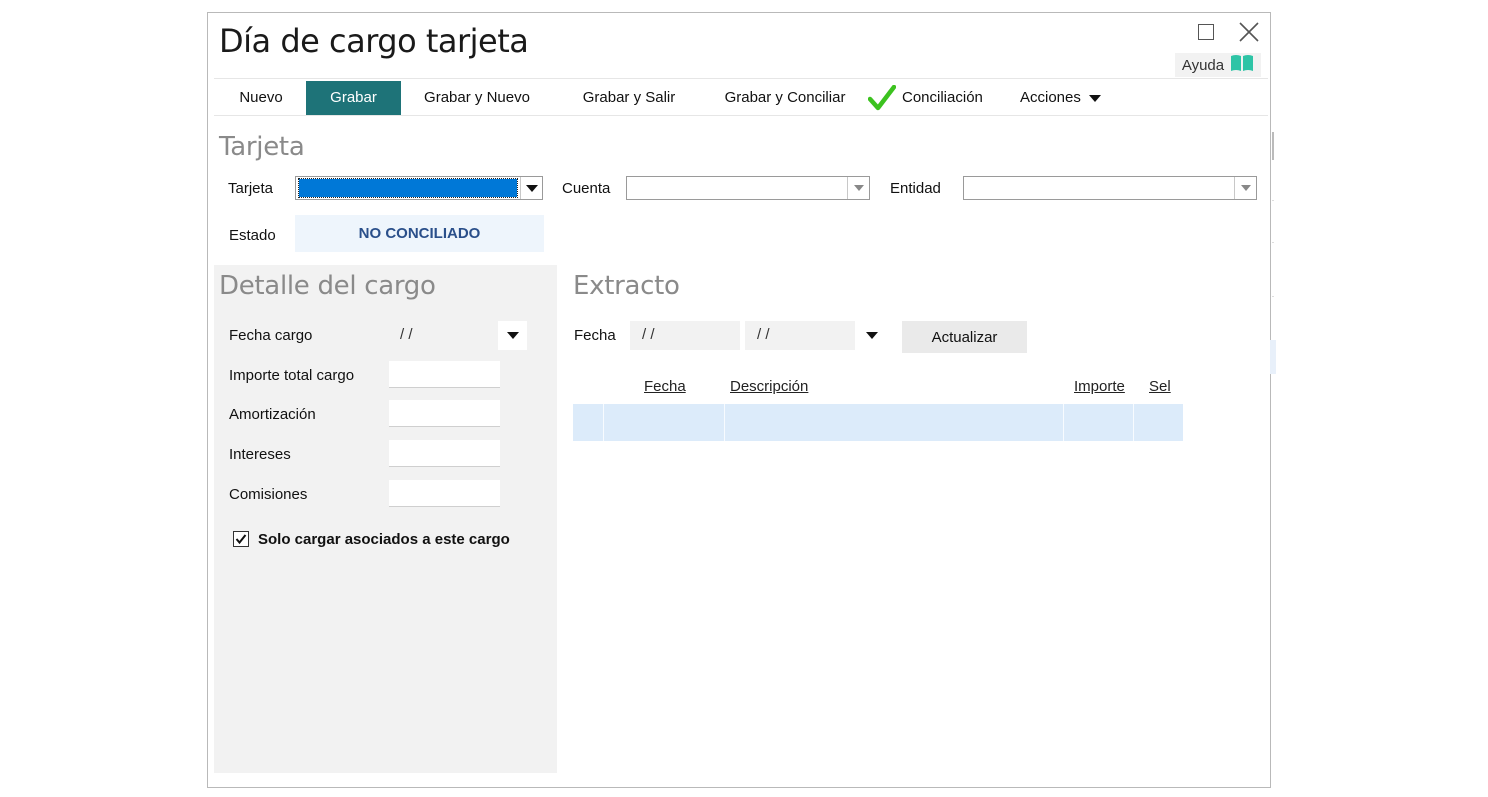 The image size is (1488, 797). I want to click on grabar-y-salir-button: Grabar y Salir, so click(629, 98).